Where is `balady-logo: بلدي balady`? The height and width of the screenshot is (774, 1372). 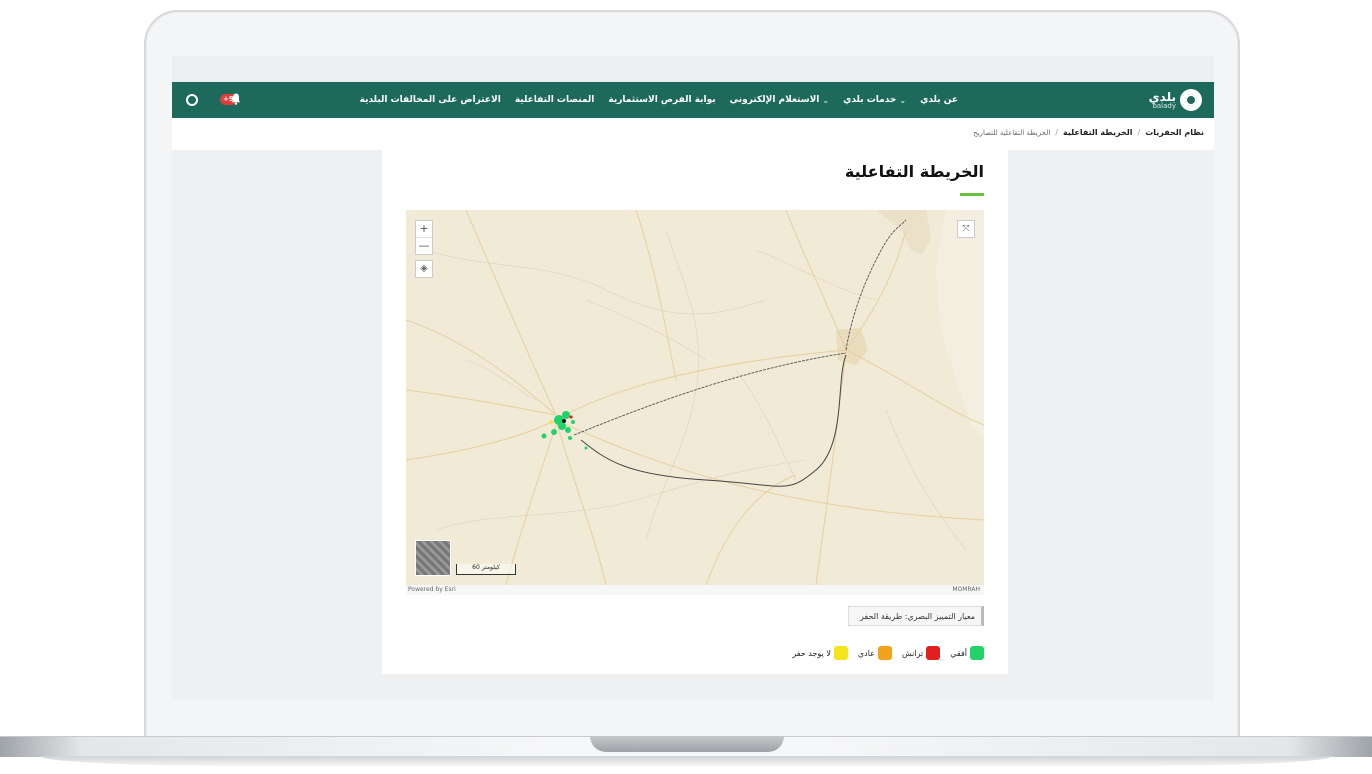 balady-logo: بلدي balady is located at coordinates (1175, 100).